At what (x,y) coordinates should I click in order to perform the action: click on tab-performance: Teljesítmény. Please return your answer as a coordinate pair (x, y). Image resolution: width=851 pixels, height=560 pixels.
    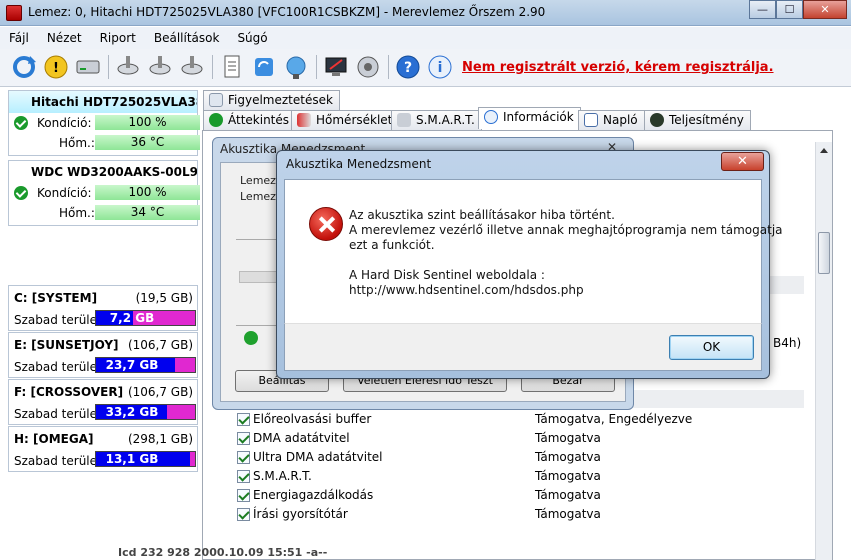
    Looking at the image, I should click on (697, 120).